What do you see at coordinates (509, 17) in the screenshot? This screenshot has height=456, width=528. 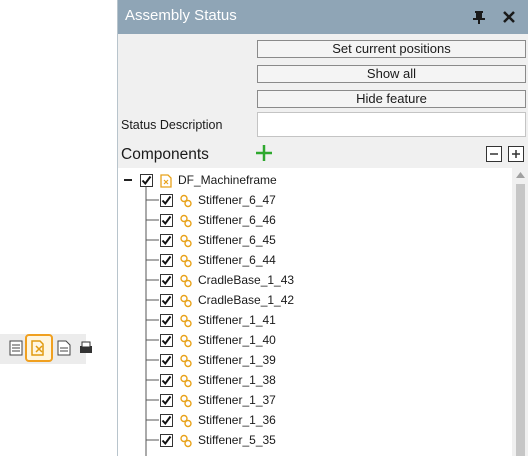 I see `close-icon` at bounding box center [509, 17].